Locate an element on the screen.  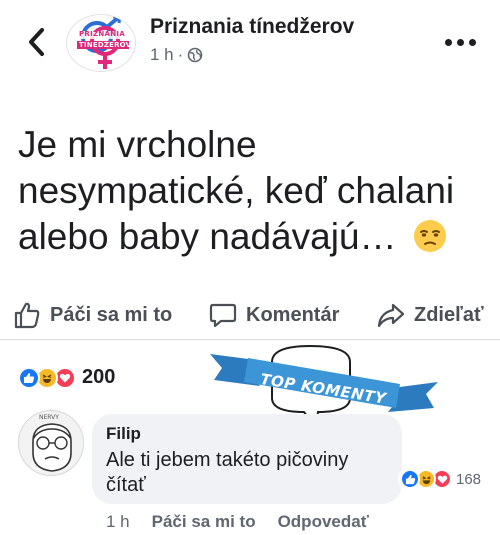
reactions-summary: 200 is located at coordinates (66, 377).